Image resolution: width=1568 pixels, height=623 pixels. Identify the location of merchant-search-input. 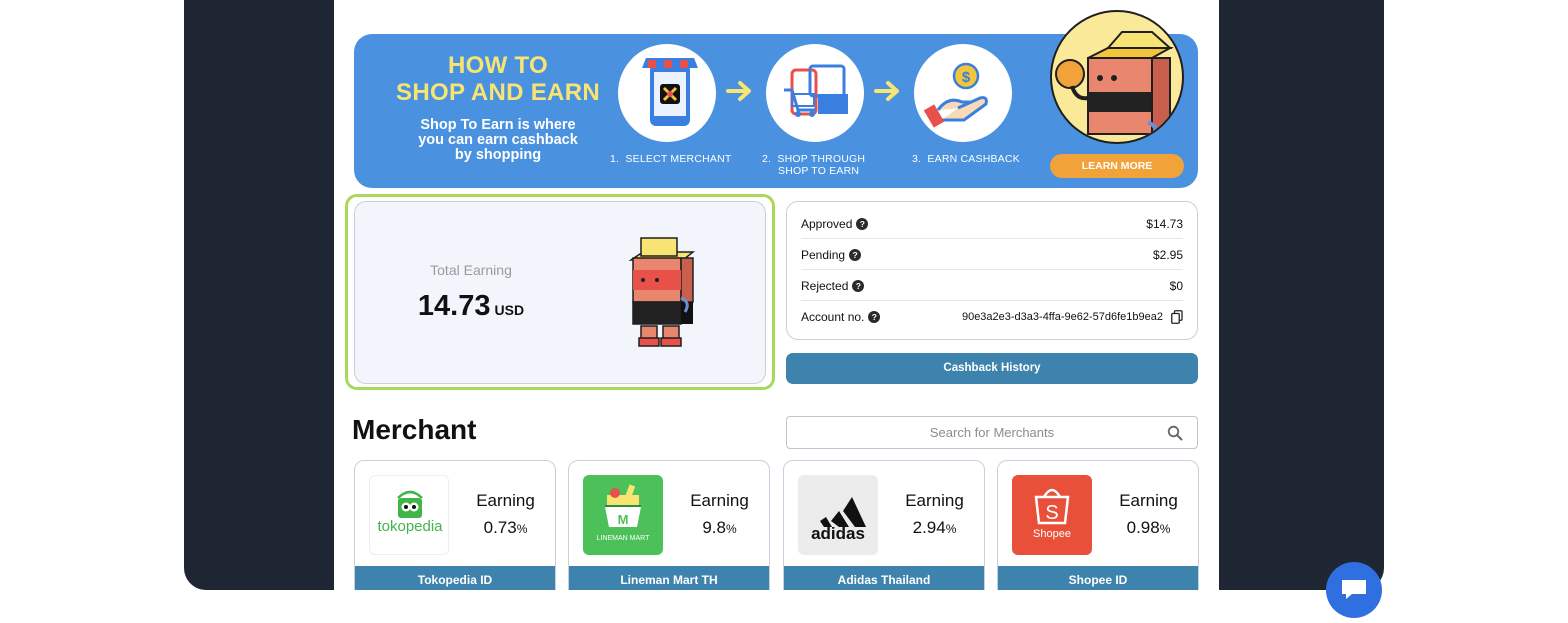
(992, 432).